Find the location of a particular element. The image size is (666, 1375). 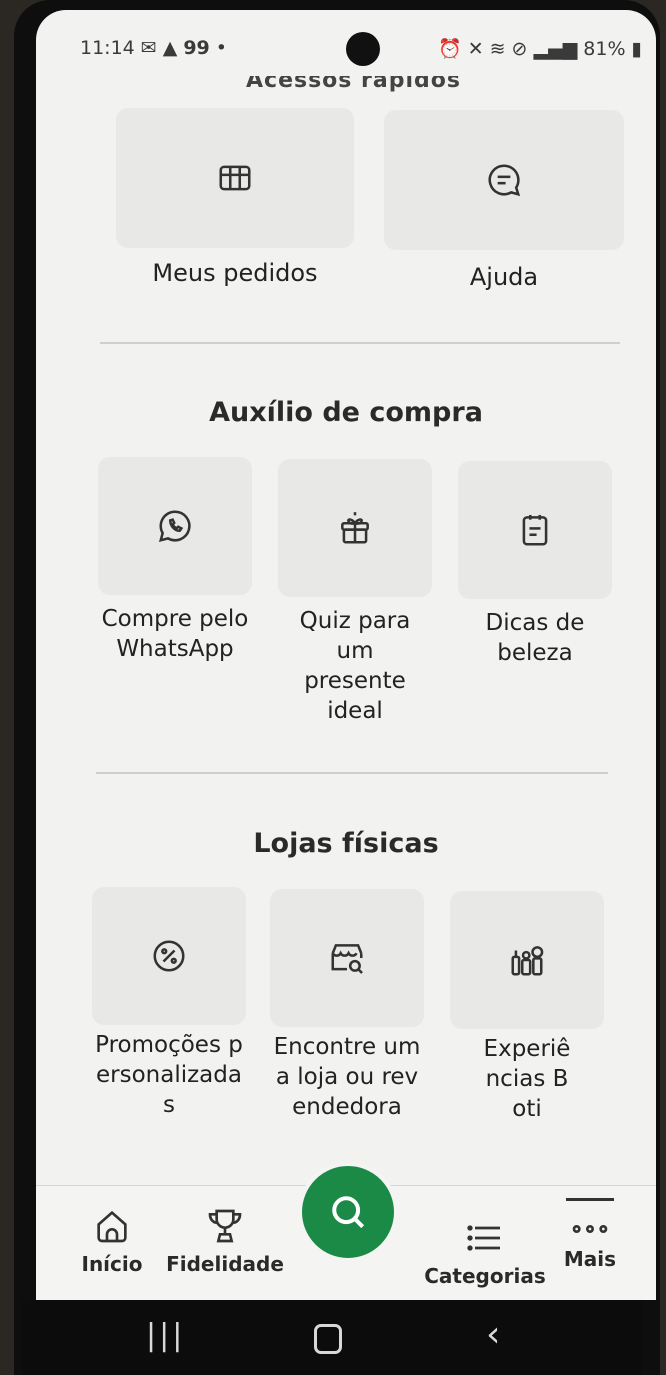

find-store-tile is located at coordinates (347, 958).